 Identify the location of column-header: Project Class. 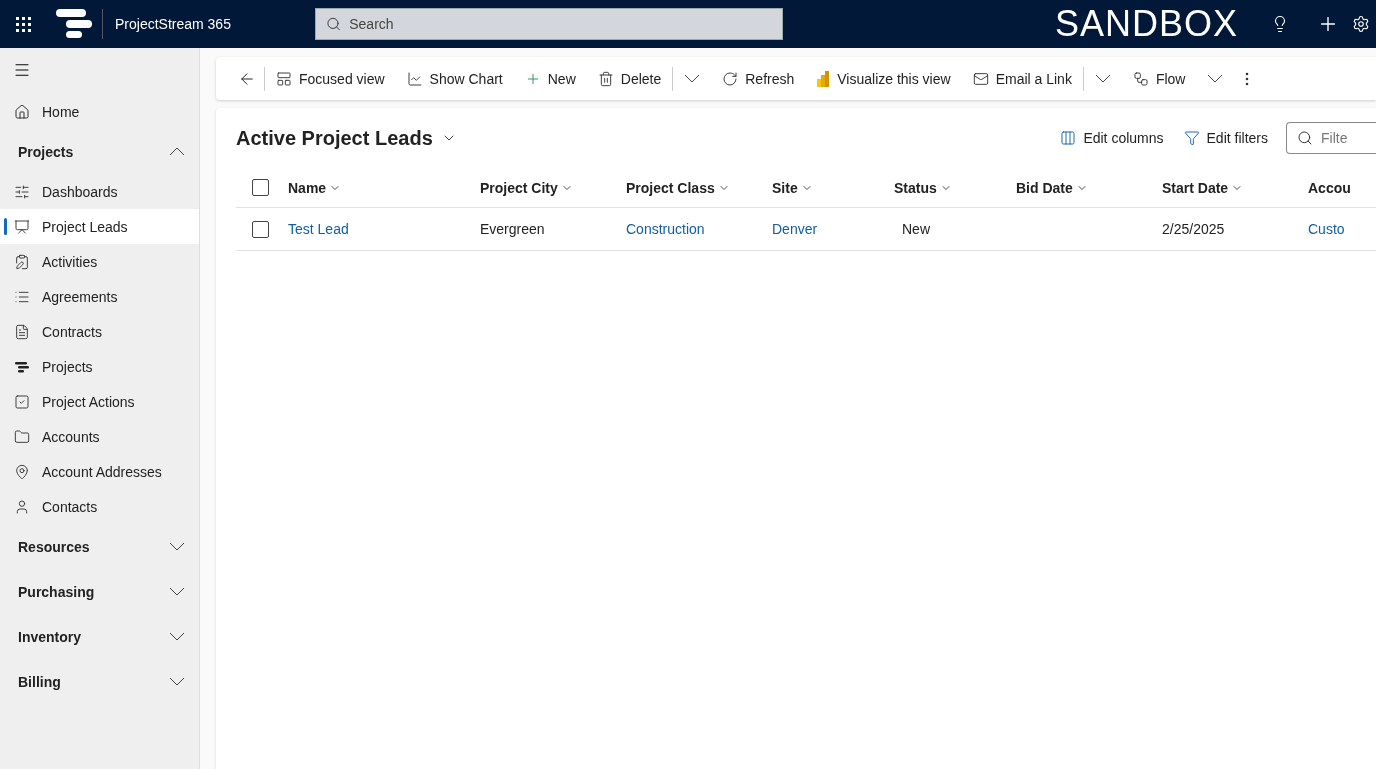
(699, 187).